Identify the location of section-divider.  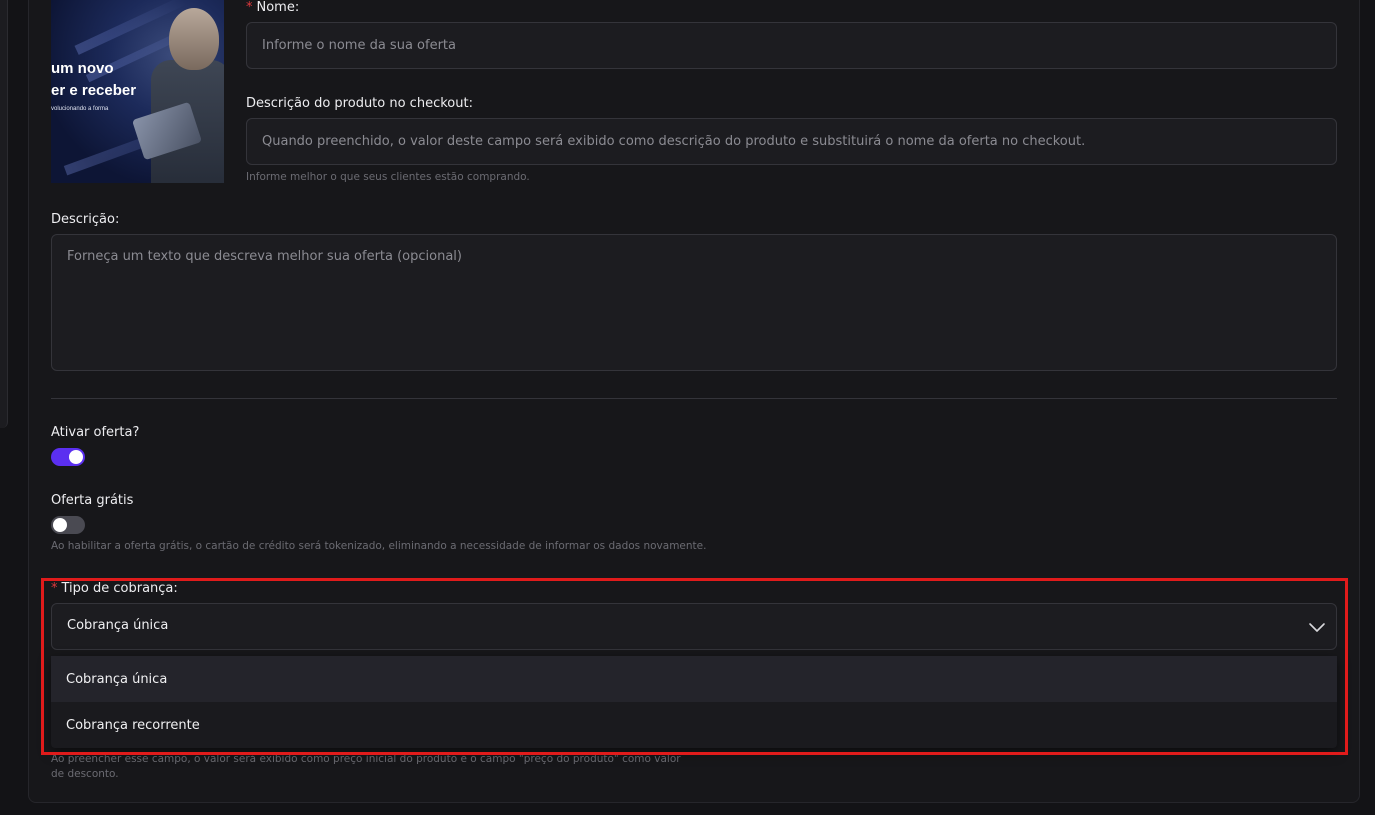
(694, 398).